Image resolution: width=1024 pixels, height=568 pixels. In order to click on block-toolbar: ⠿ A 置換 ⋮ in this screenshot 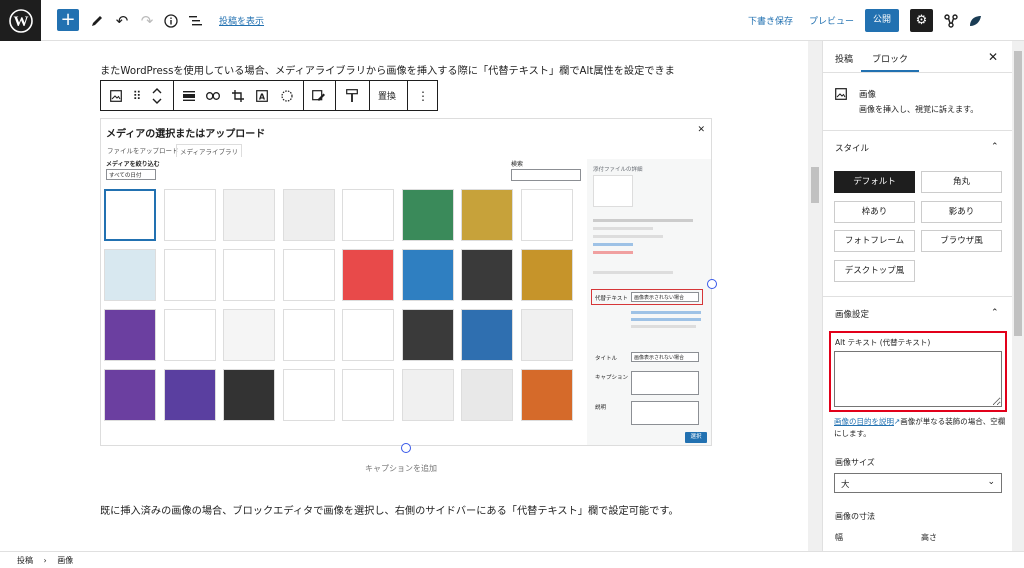, I will do `click(269, 95)`.